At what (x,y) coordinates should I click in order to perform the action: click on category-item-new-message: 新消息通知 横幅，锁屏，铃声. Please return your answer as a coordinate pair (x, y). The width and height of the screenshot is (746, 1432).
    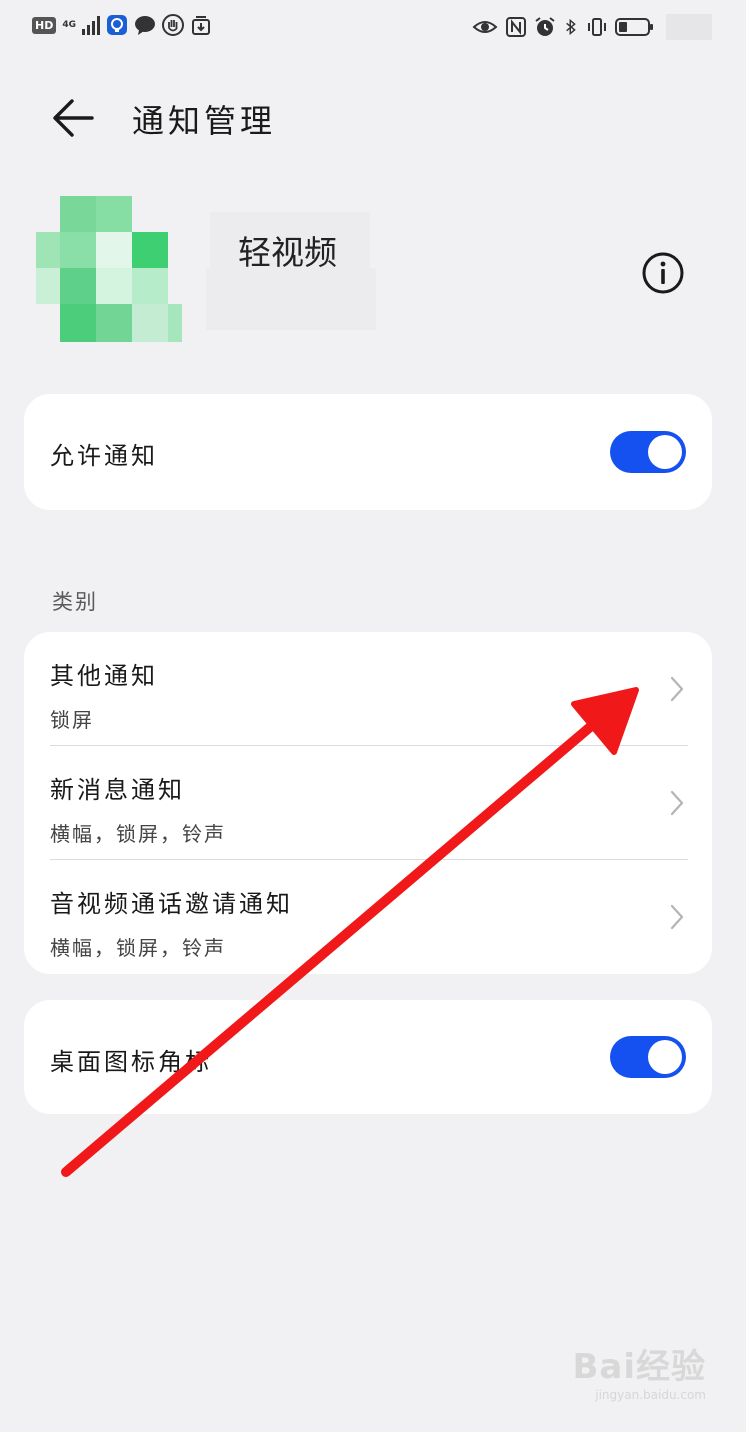
    Looking at the image, I should click on (368, 802).